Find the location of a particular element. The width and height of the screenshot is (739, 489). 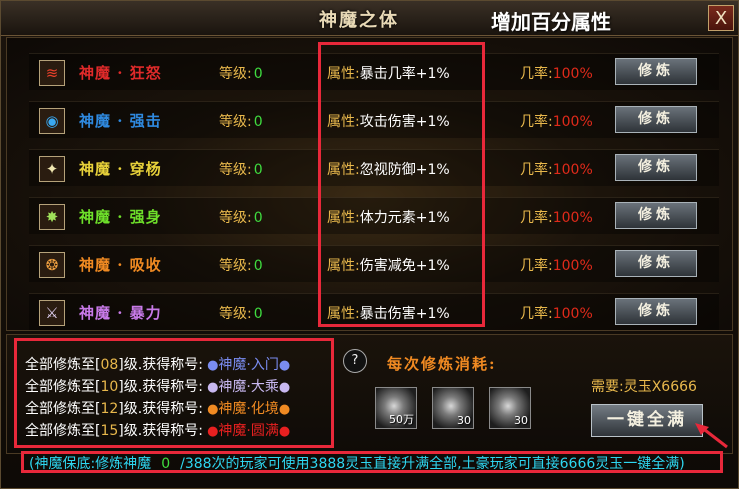

fire-claw-icon: ≋ is located at coordinates (52, 73).